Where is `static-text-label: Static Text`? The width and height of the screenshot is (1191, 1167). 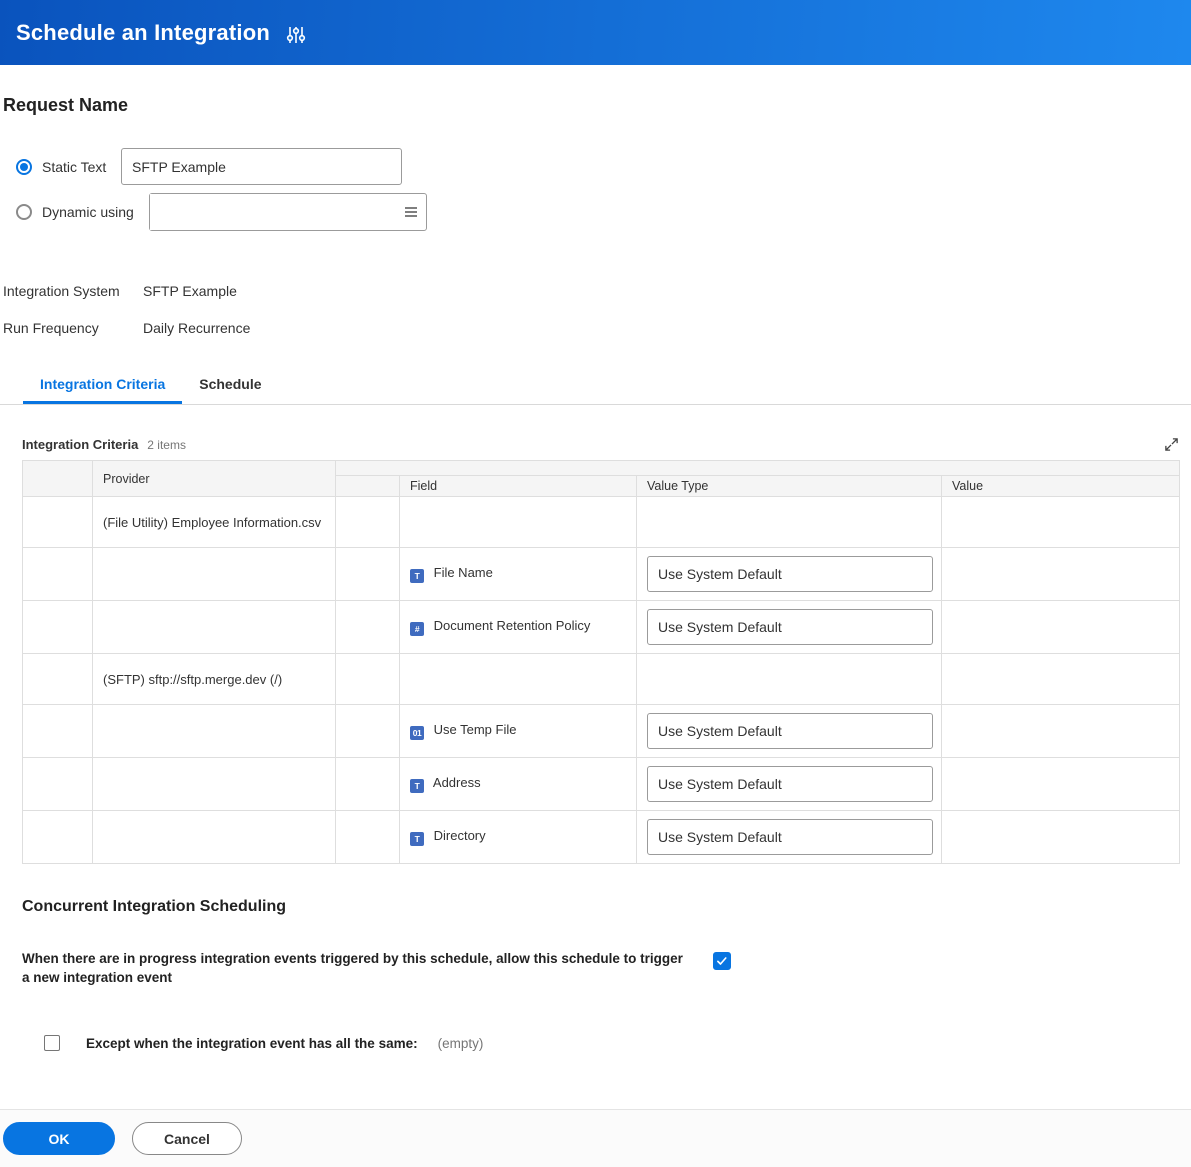
static-text-label: Static Text is located at coordinates (74, 166).